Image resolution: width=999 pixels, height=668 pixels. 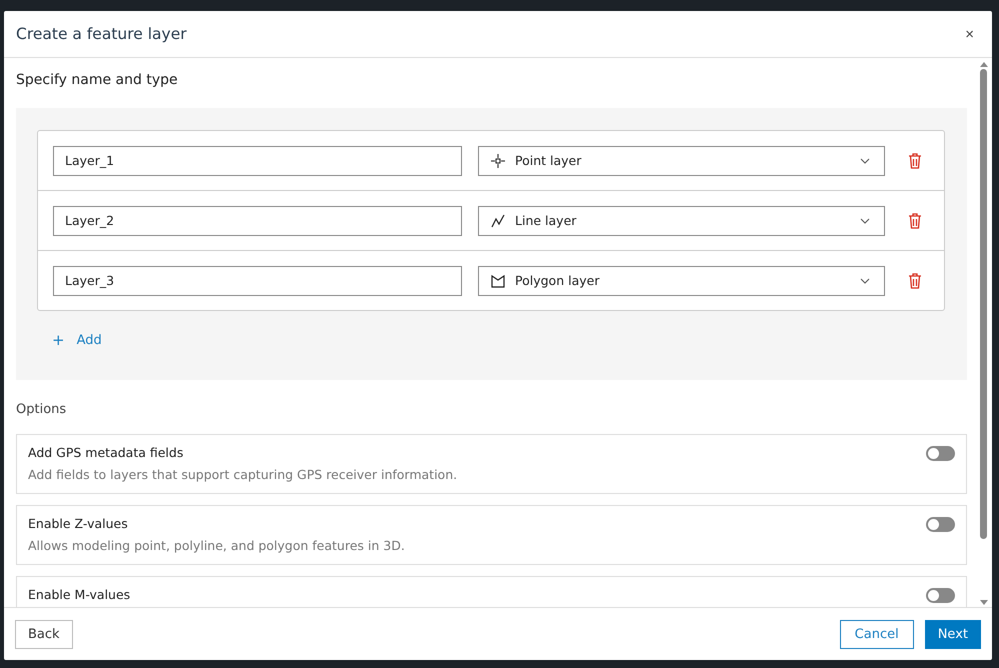 I want to click on option-title: Enable M-values, so click(x=79, y=594).